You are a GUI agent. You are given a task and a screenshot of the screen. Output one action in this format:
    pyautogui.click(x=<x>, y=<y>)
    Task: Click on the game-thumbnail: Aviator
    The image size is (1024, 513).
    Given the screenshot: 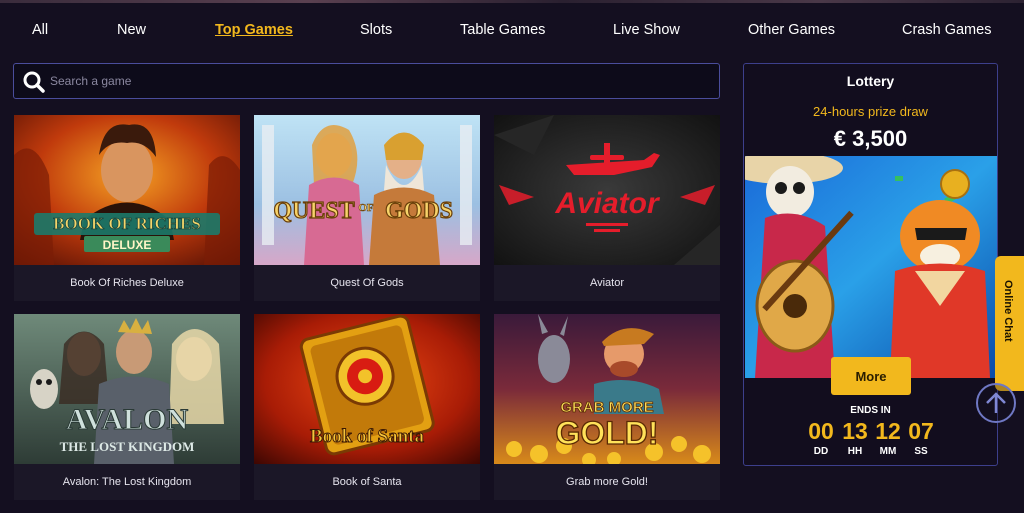 What is the action you would take?
    pyautogui.click(x=607, y=190)
    